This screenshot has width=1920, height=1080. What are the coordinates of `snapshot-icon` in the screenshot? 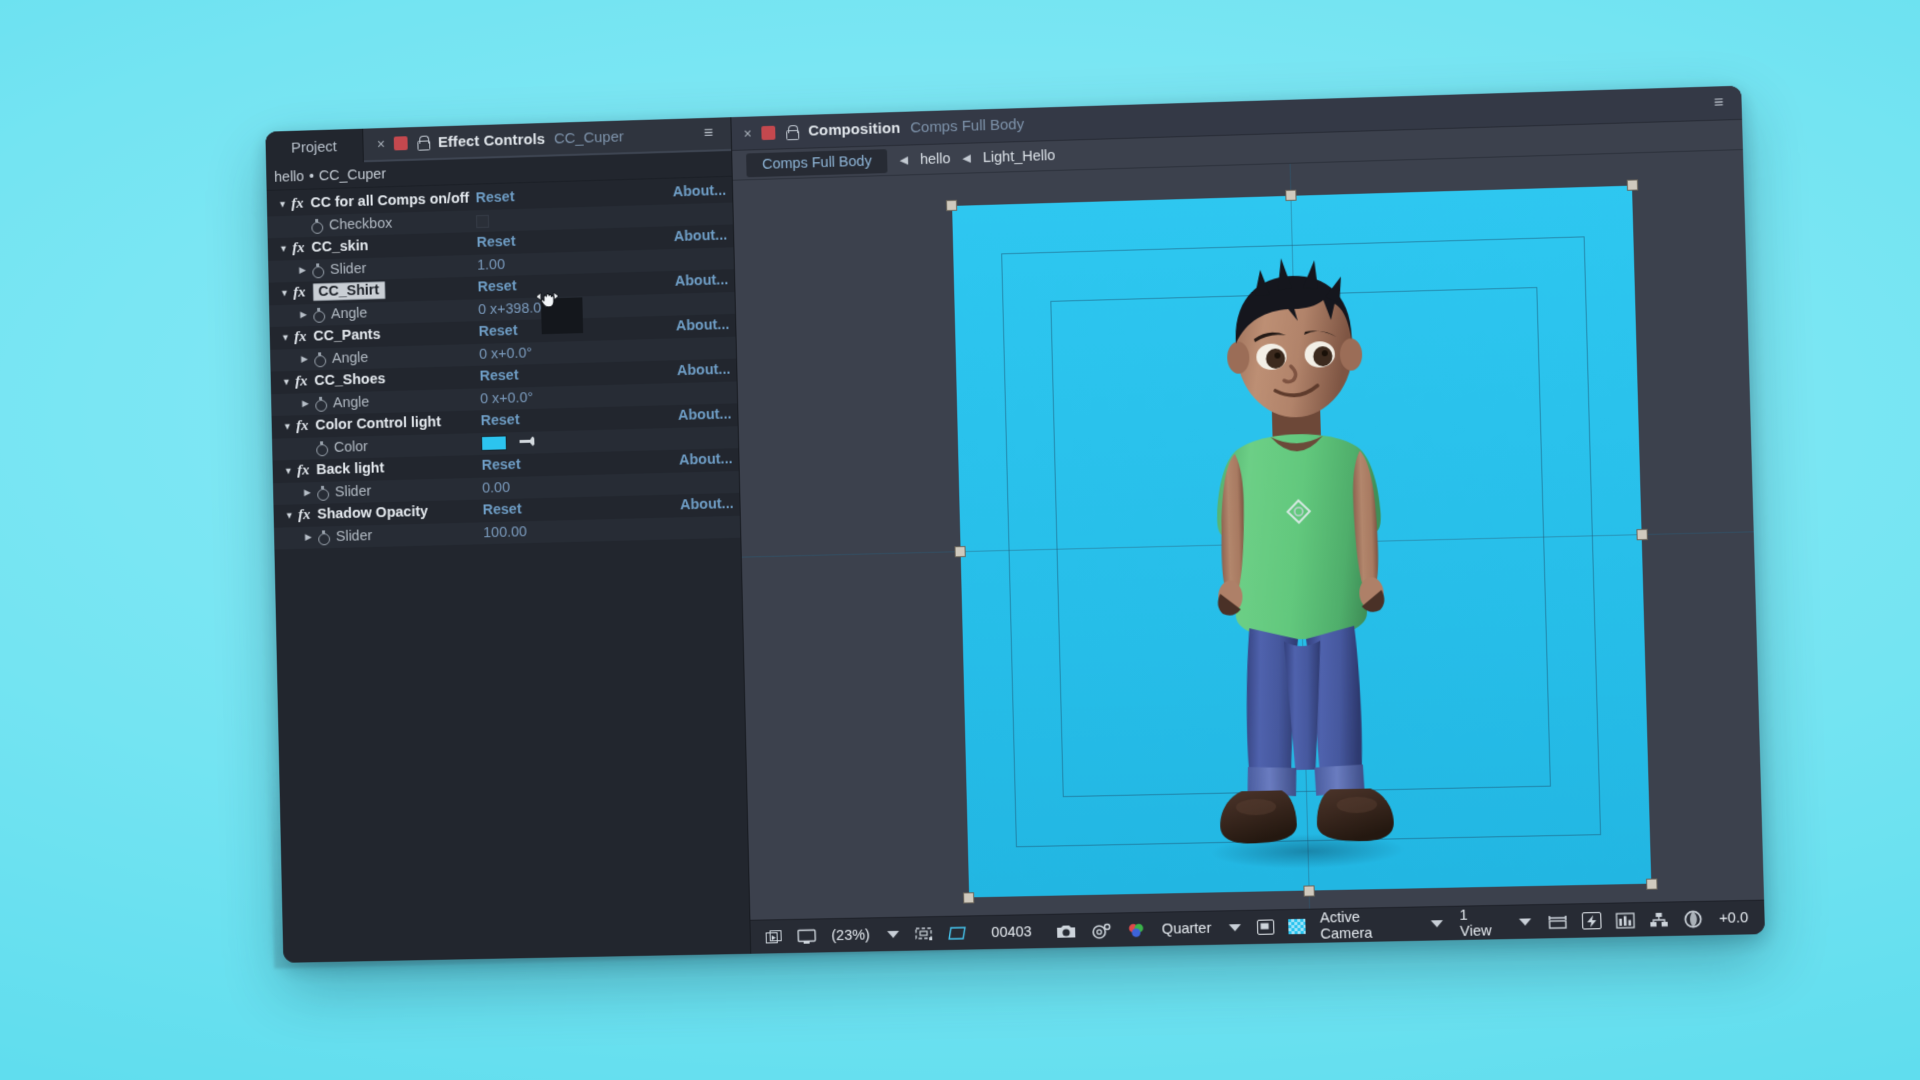 It's located at (1066, 931).